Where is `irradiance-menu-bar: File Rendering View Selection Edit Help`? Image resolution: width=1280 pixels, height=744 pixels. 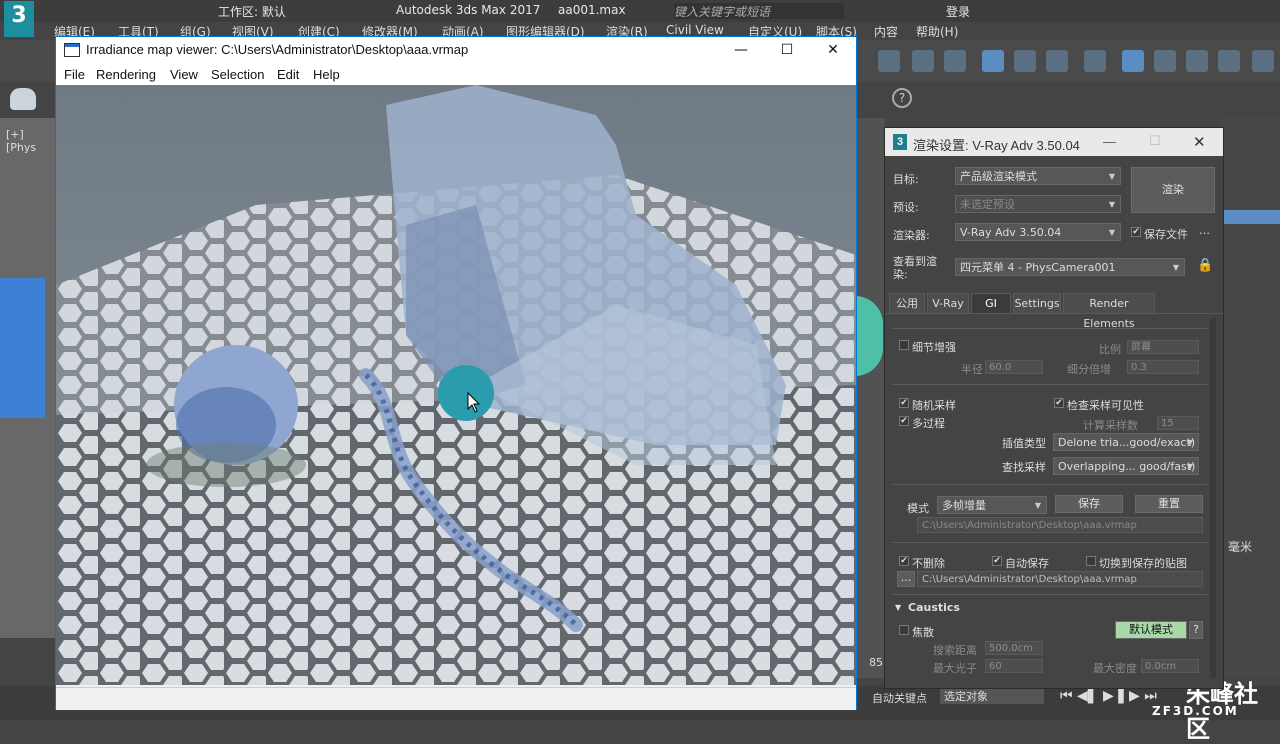 irradiance-menu-bar: File Rendering View Selection Edit Help is located at coordinates (456, 74).